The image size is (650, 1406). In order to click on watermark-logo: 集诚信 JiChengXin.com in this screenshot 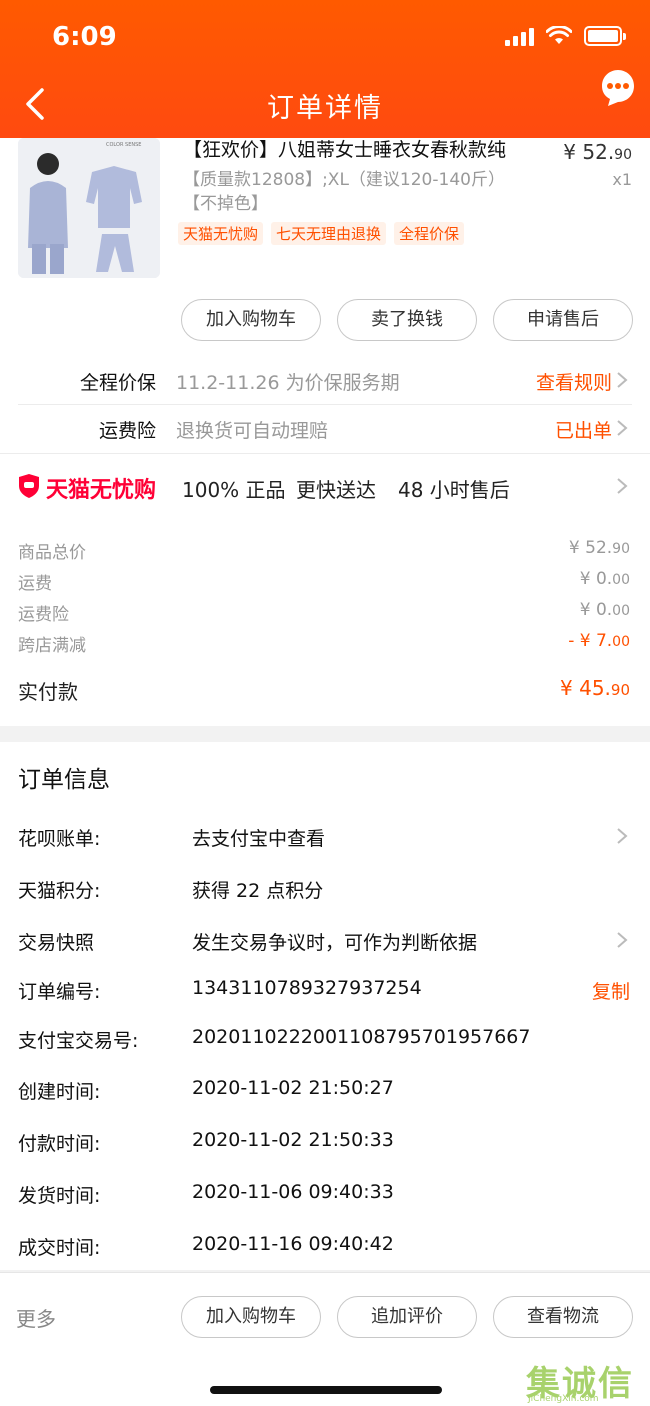, I will do `click(585, 1380)`.